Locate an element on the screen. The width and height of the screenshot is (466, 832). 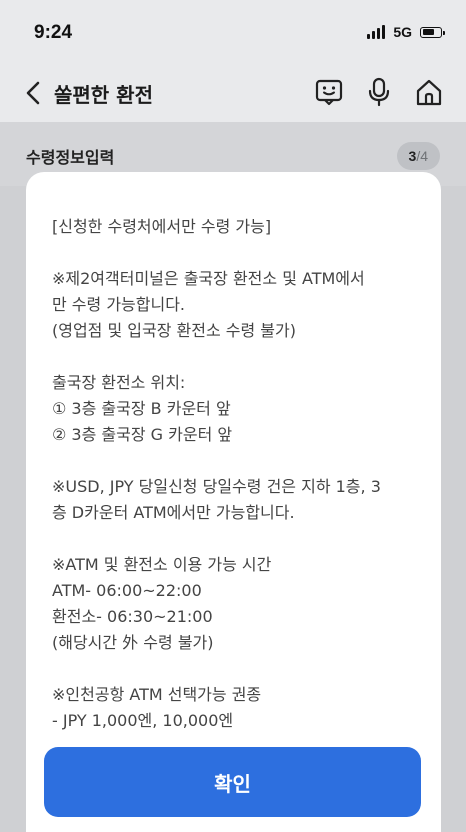
status-bar: 9:24 5G is located at coordinates (233, 33).